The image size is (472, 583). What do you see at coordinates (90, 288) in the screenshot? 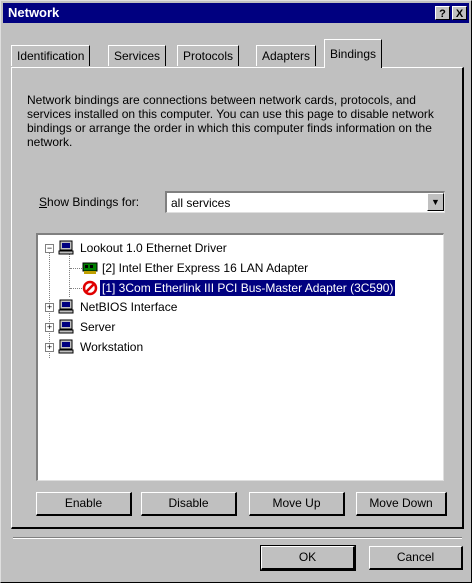
I see `disabled-icon` at bounding box center [90, 288].